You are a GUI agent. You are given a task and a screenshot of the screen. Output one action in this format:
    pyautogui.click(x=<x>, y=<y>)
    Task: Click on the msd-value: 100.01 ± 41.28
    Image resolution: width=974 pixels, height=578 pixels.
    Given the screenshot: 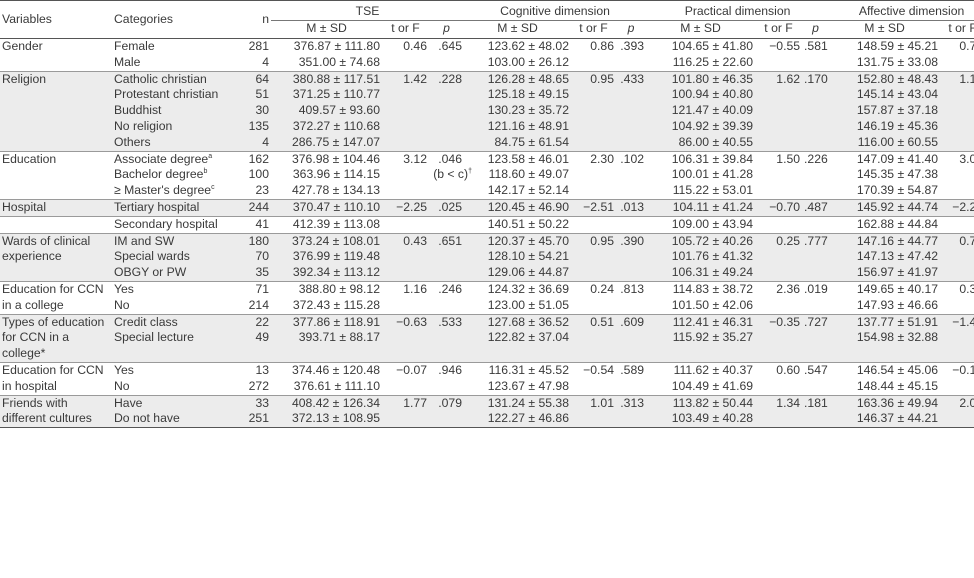 What is the action you would take?
    pyautogui.click(x=712, y=174)
    